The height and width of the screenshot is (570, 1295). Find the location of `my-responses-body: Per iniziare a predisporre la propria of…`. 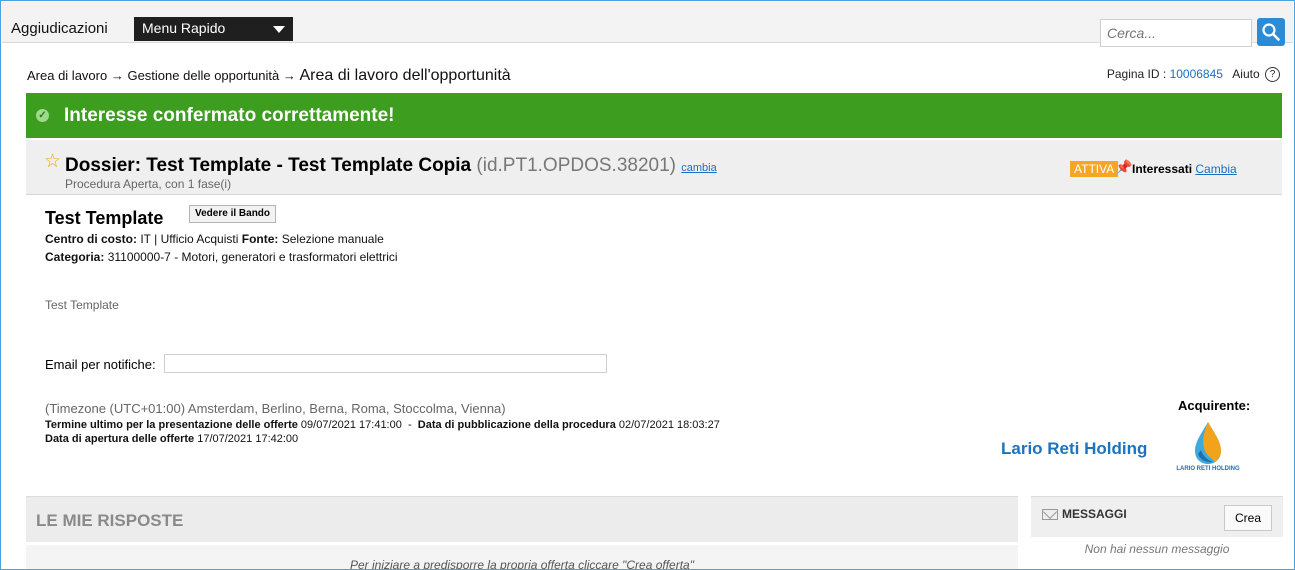

my-responses-body: Per iniziare a predisporre la propria of… is located at coordinates (522, 557).